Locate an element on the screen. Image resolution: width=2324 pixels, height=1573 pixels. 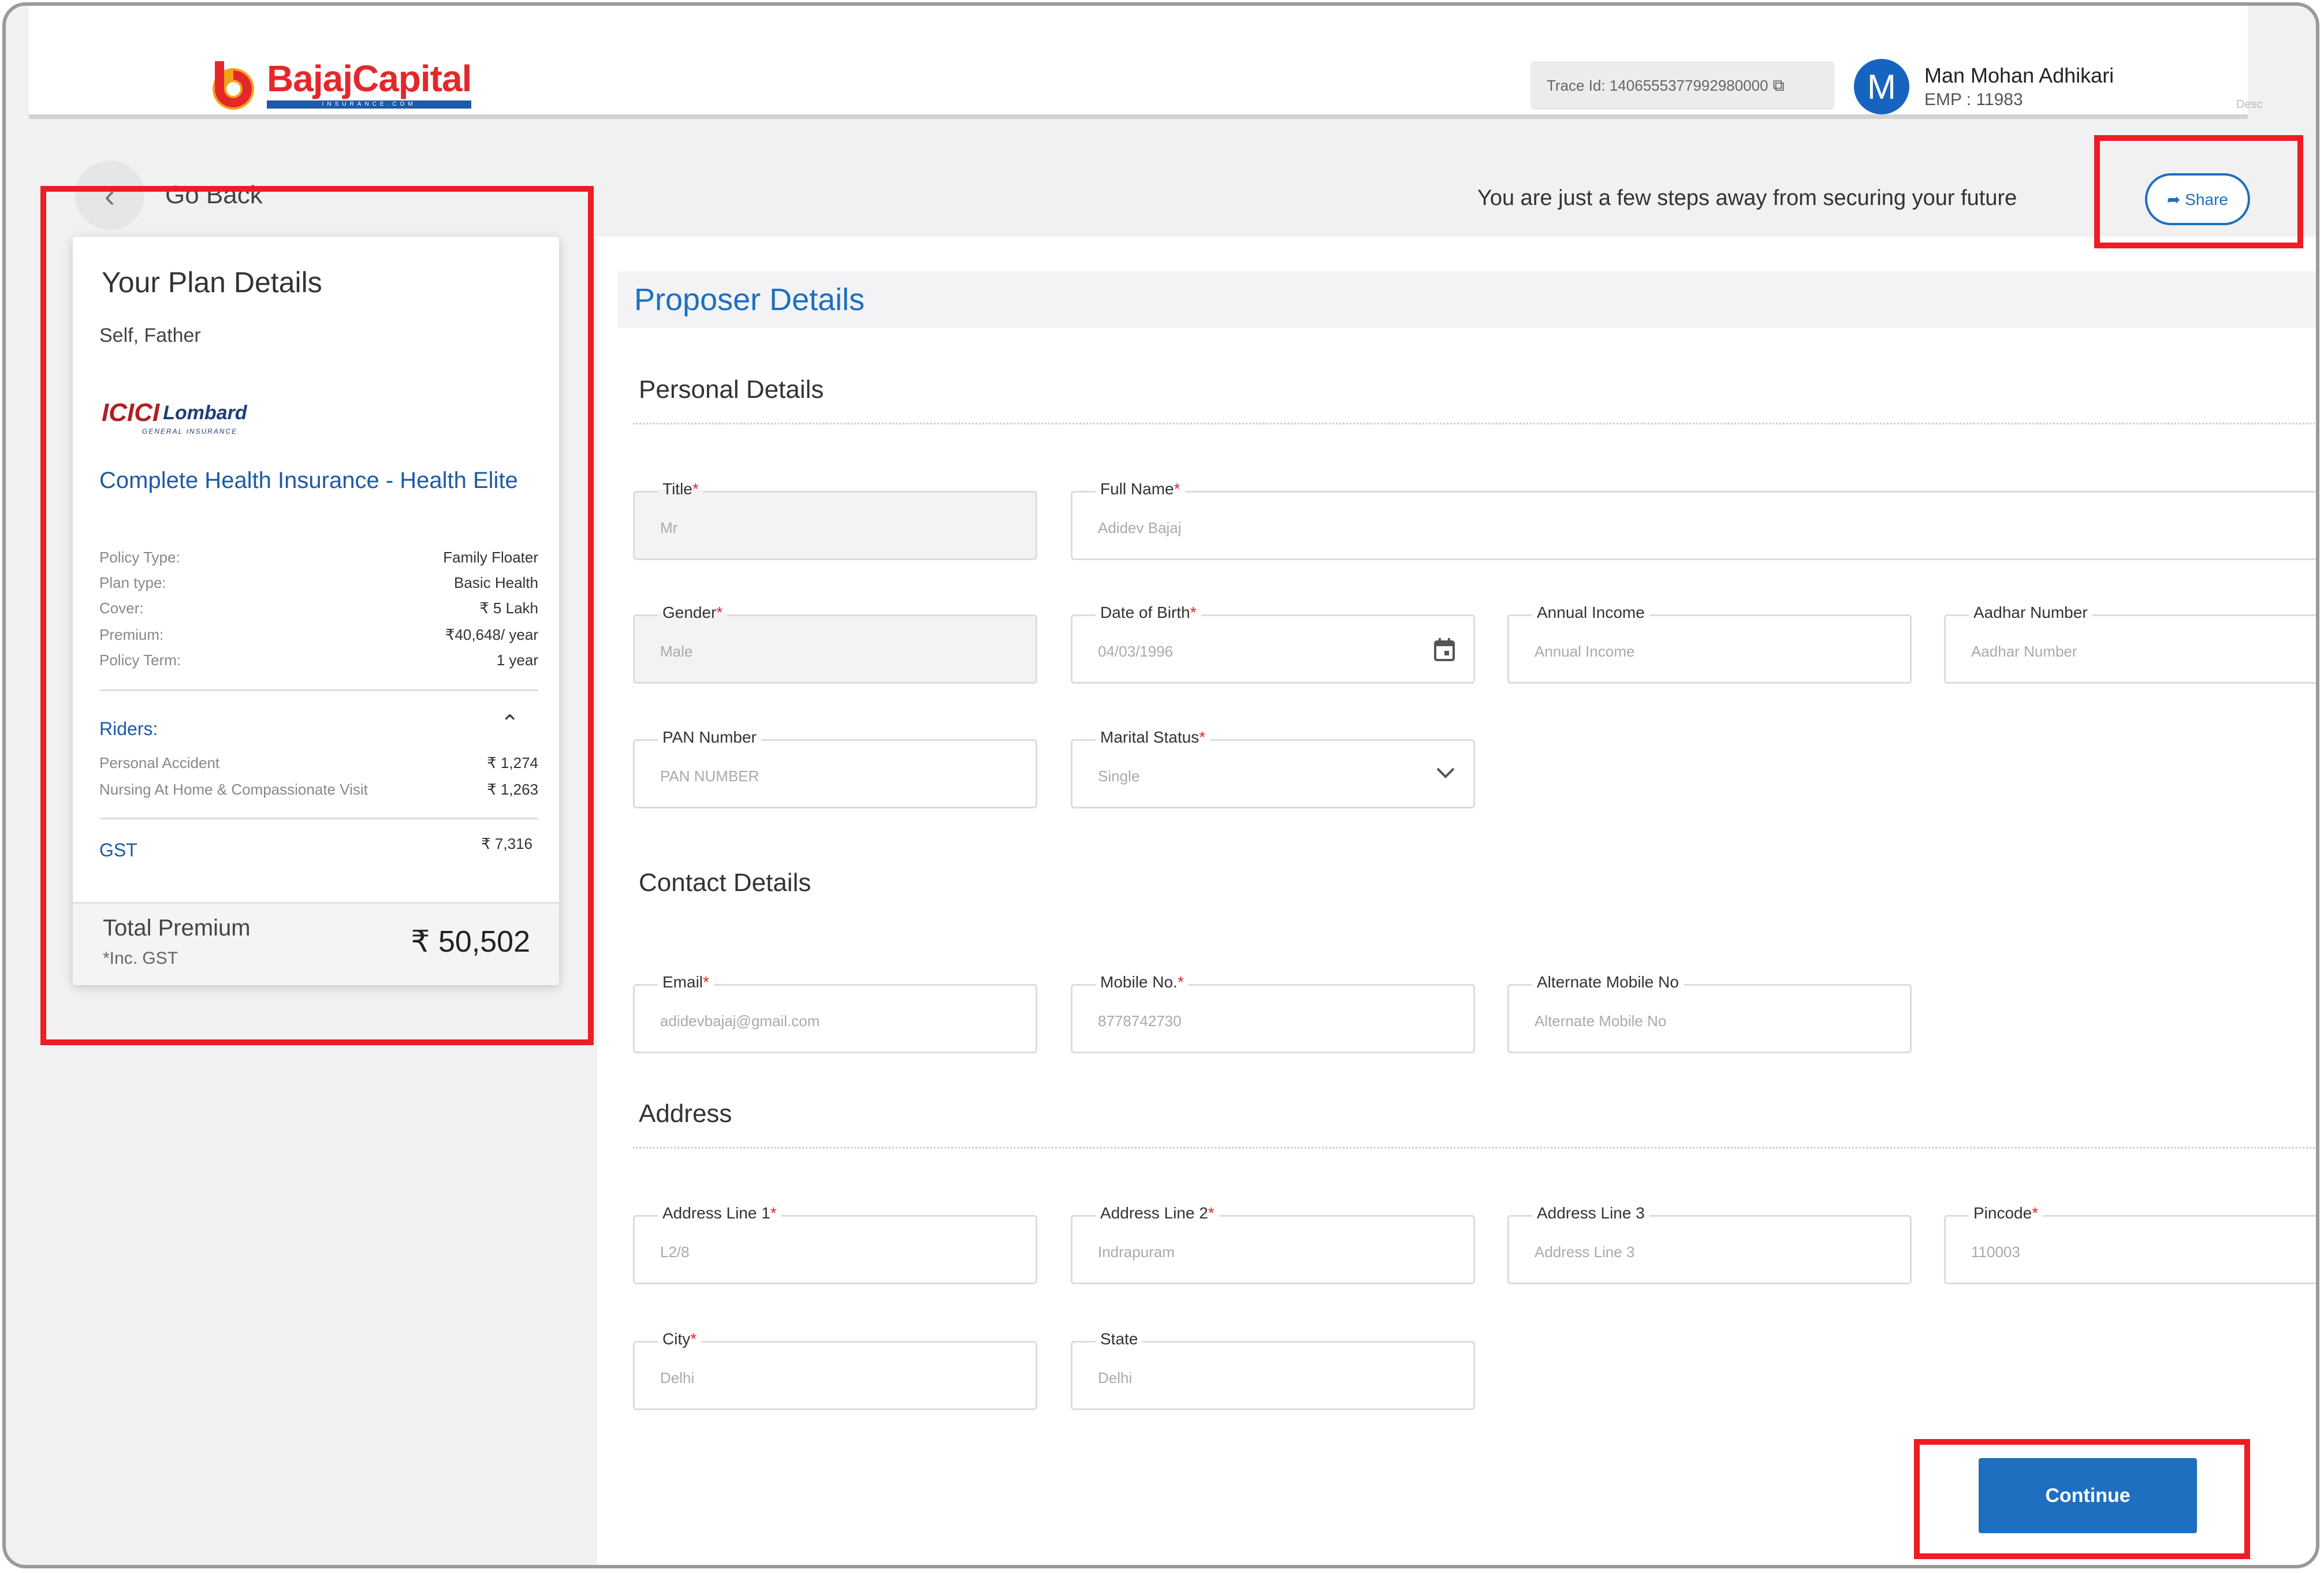
proposer-title: Proposer Details is located at coordinates (749, 299).